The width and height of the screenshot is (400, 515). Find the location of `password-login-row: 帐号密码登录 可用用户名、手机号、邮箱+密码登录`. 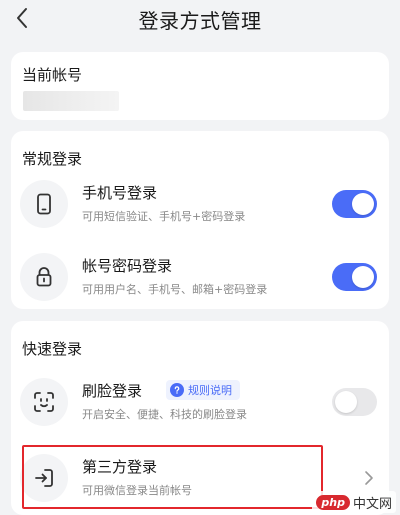

password-login-row: 帐号密码登录 可用用户名、手机号、邮箱+密码登录 is located at coordinates (200, 277).